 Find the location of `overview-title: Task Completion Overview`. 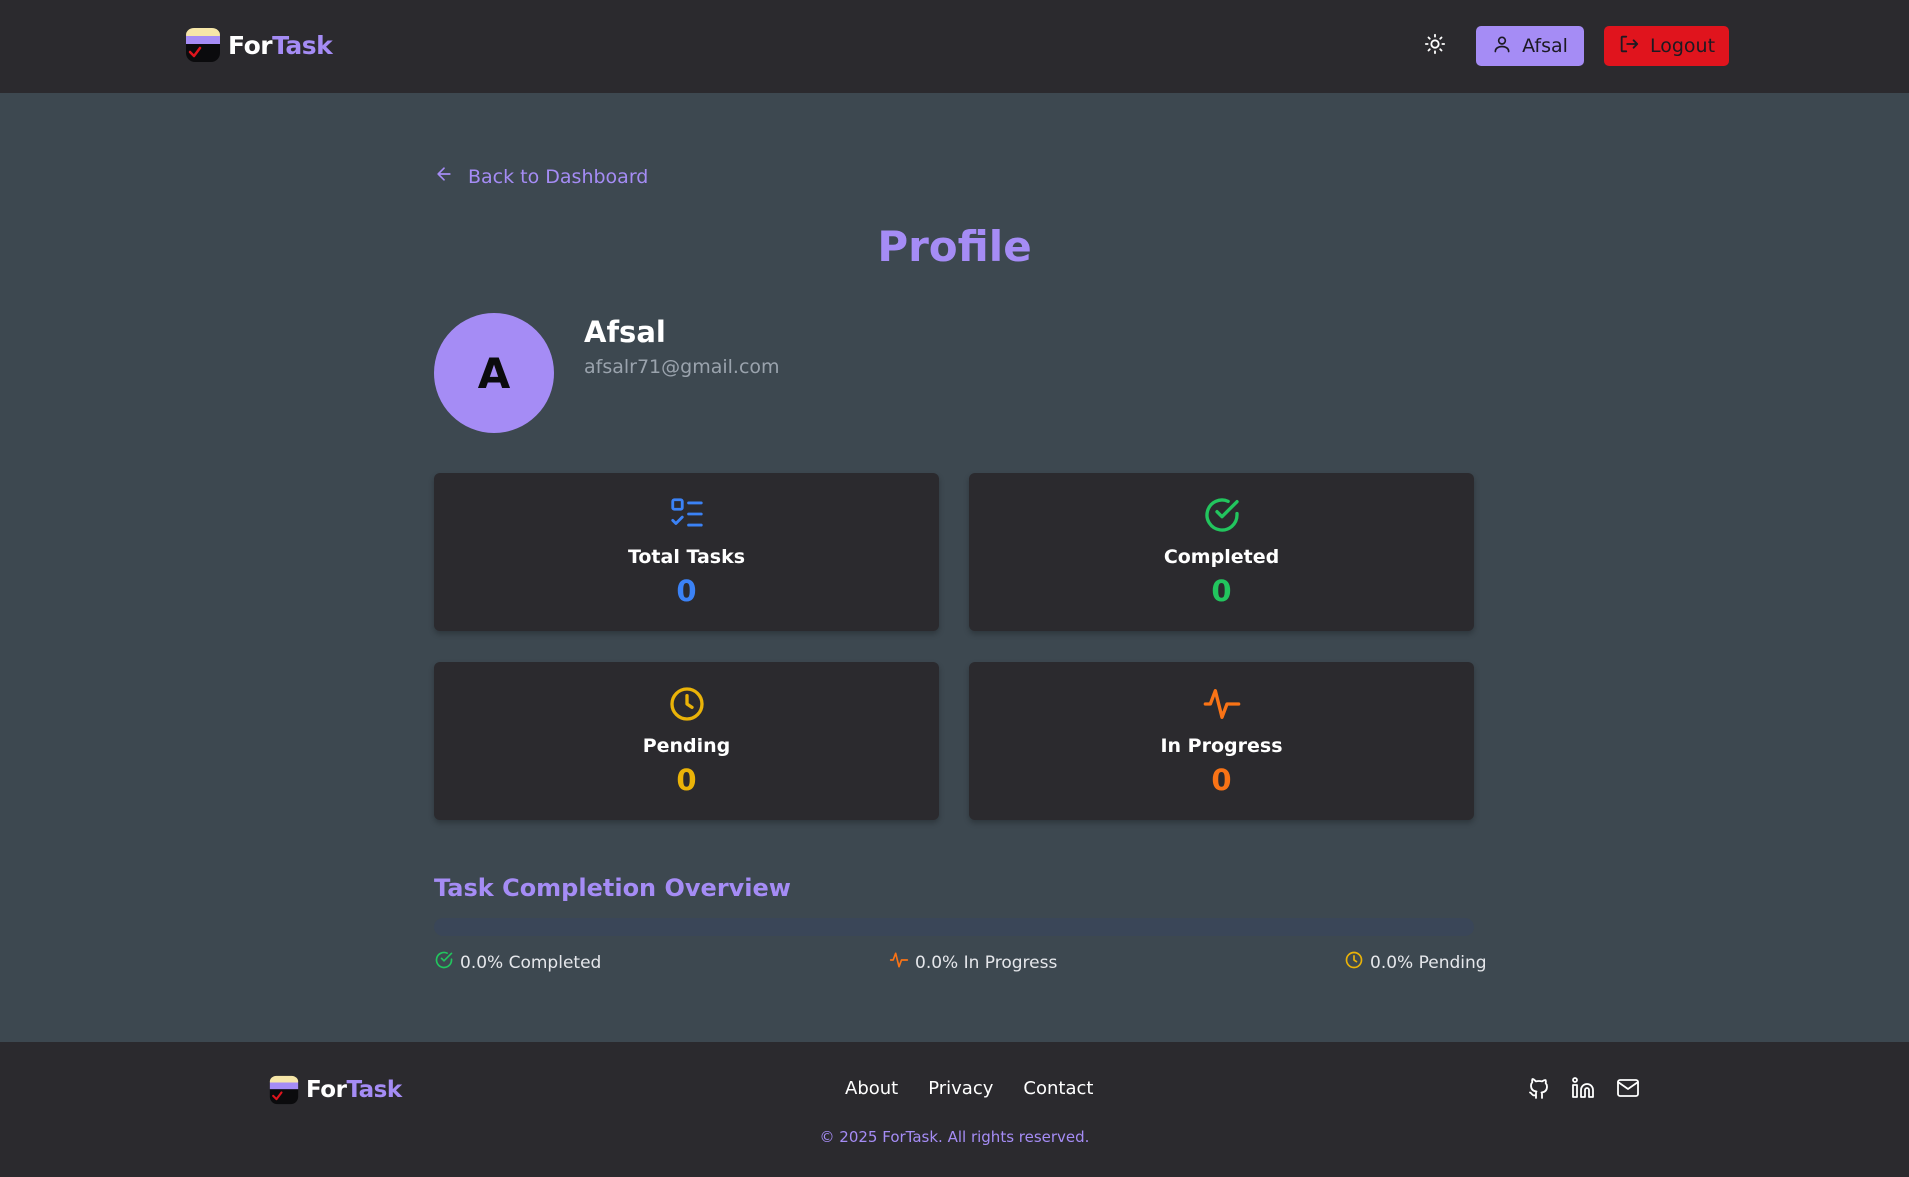

overview-title: Task Completion Overview is located at coordinates (612, 888).